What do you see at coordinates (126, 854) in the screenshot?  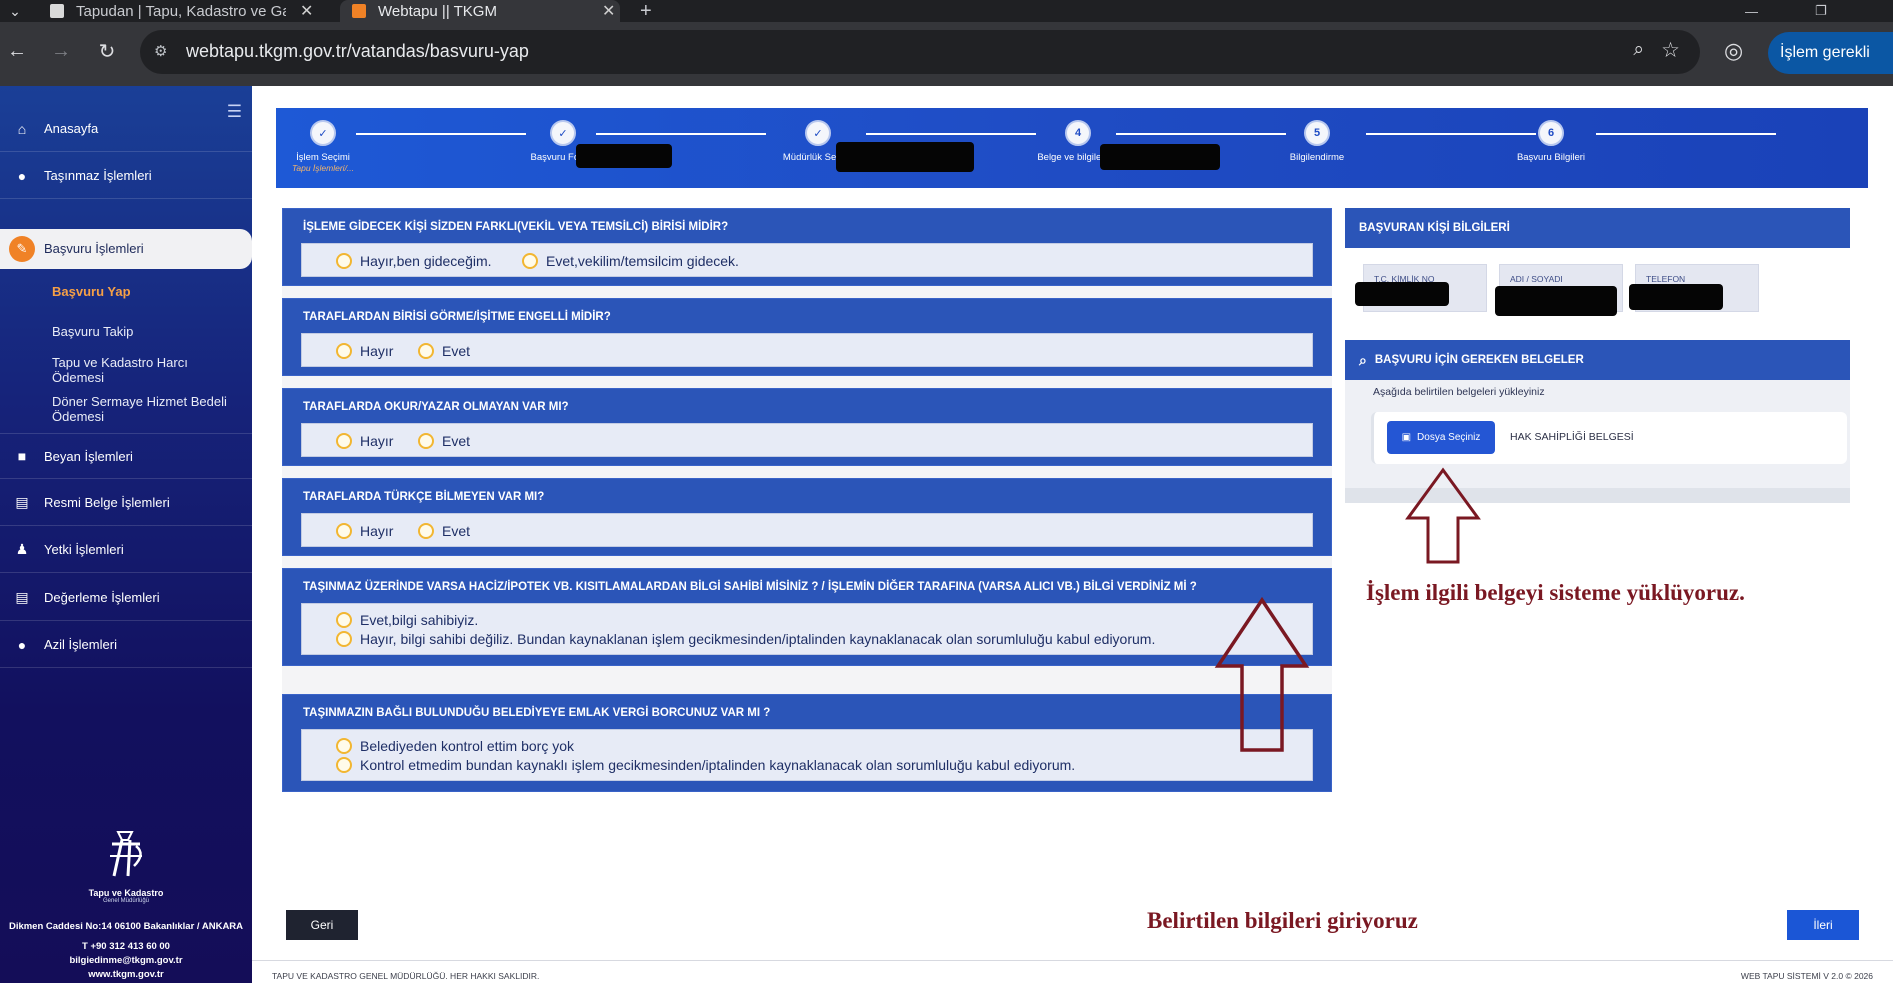 I see `tkgm-logo` at bounding box center [126, 854].